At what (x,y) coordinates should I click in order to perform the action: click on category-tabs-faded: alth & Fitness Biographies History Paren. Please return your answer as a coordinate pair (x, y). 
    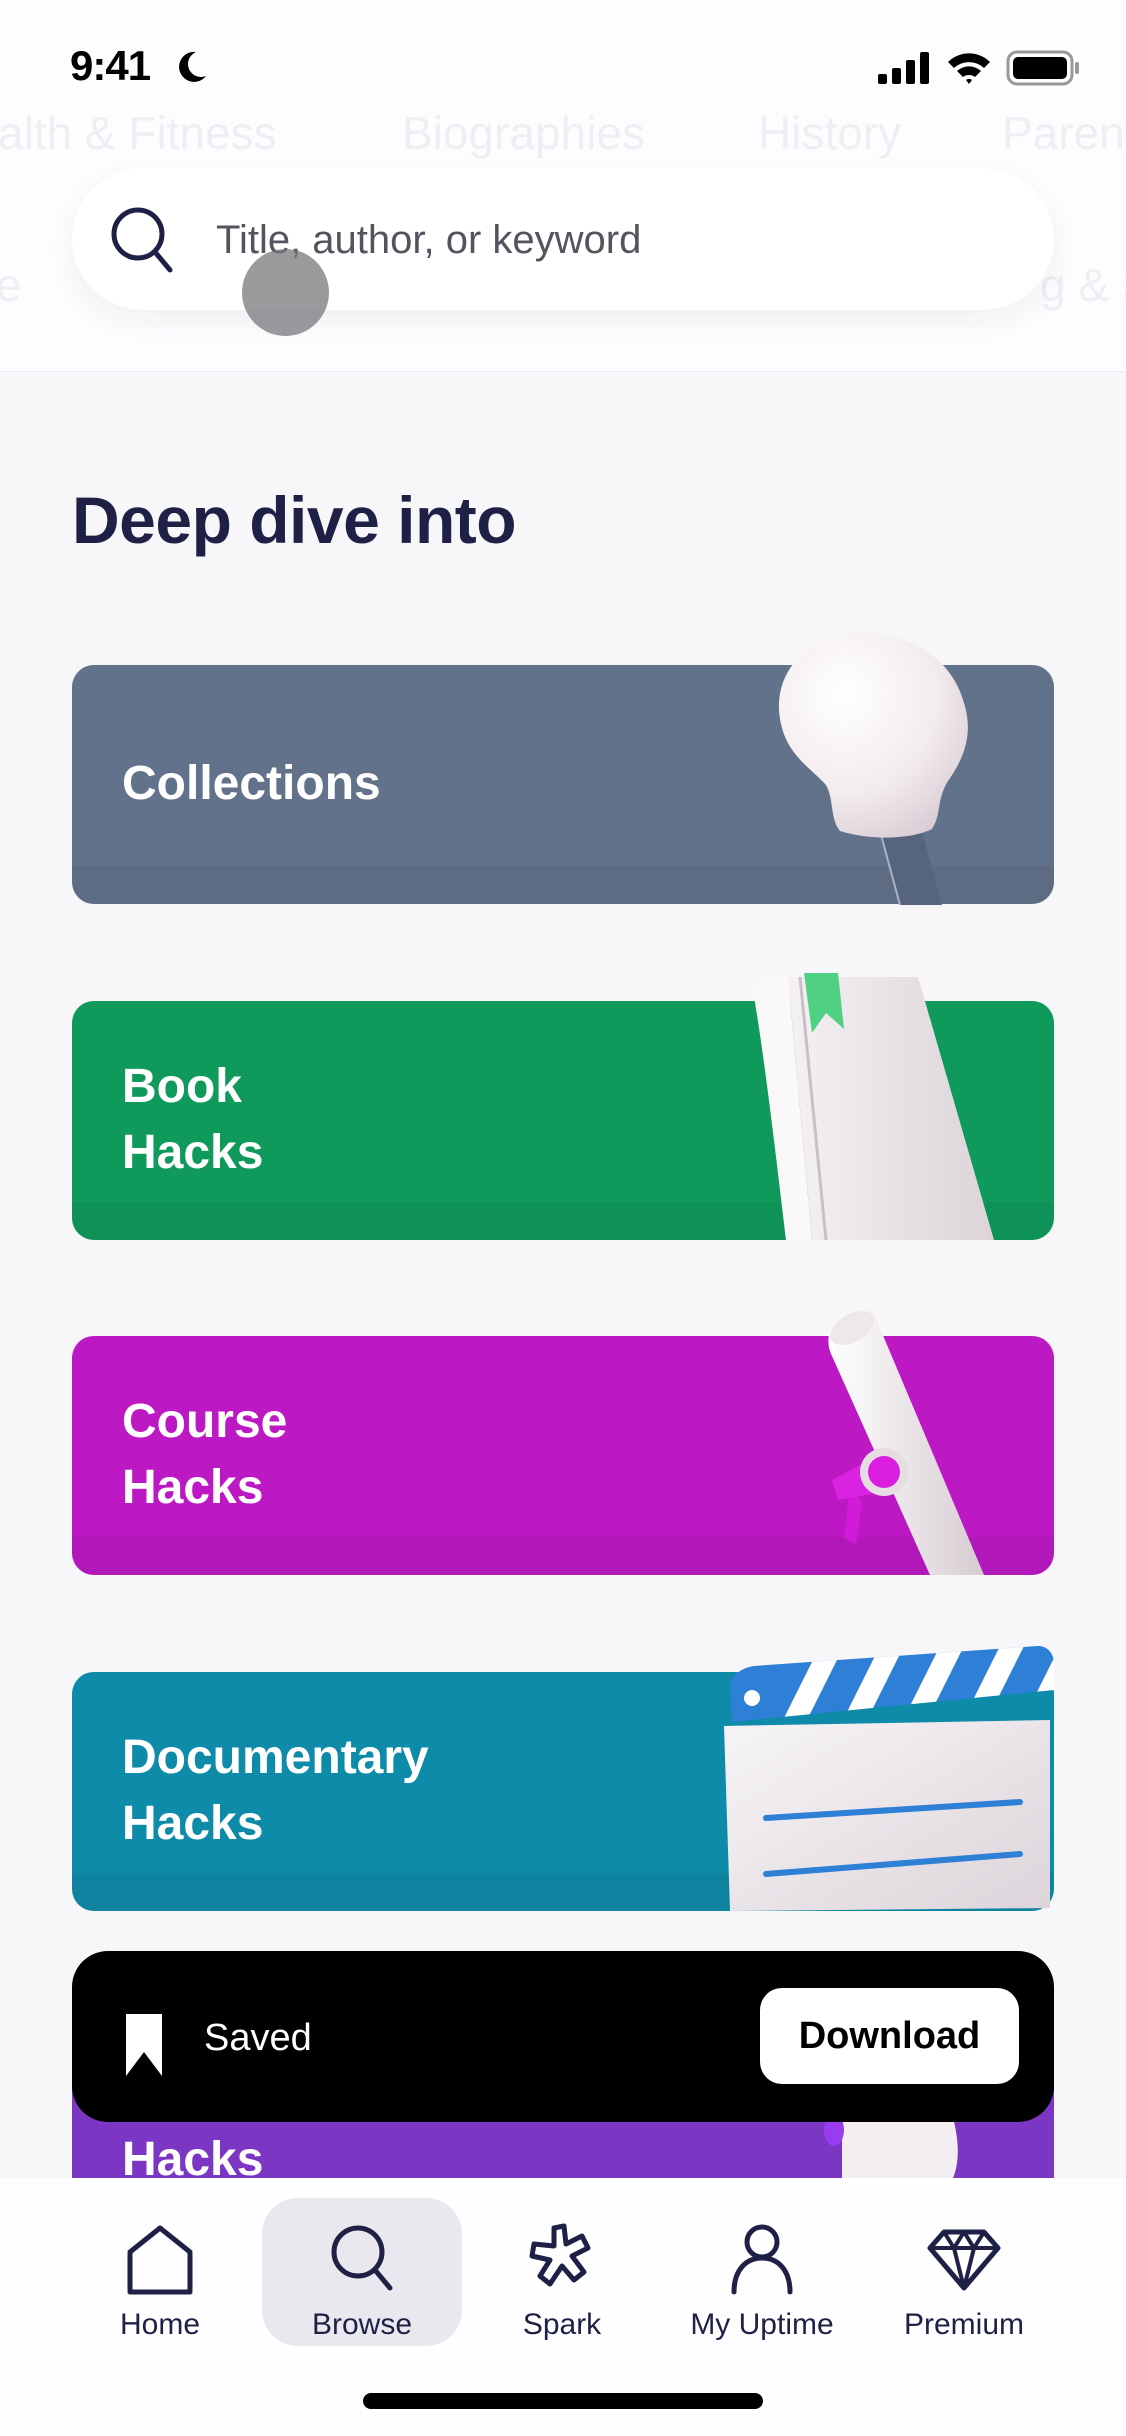
    Looking at the image, I should click on (563, 135).